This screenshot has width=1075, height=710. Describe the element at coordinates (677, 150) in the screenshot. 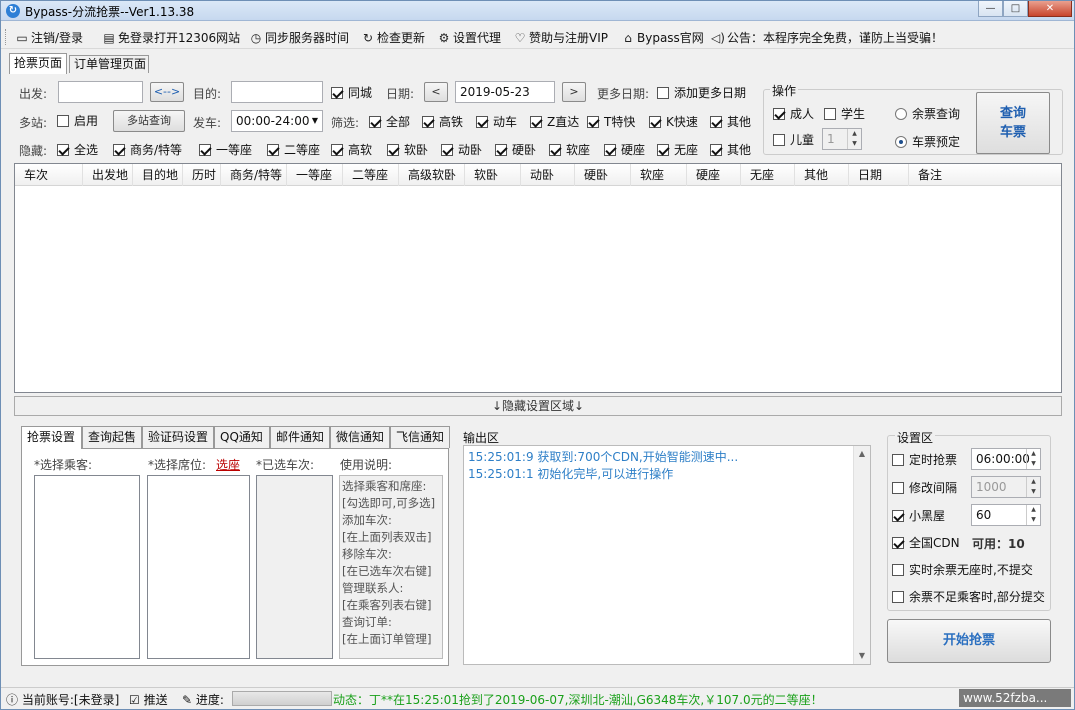

I see `hide-no-seat-checkbox: 无座` at that location.